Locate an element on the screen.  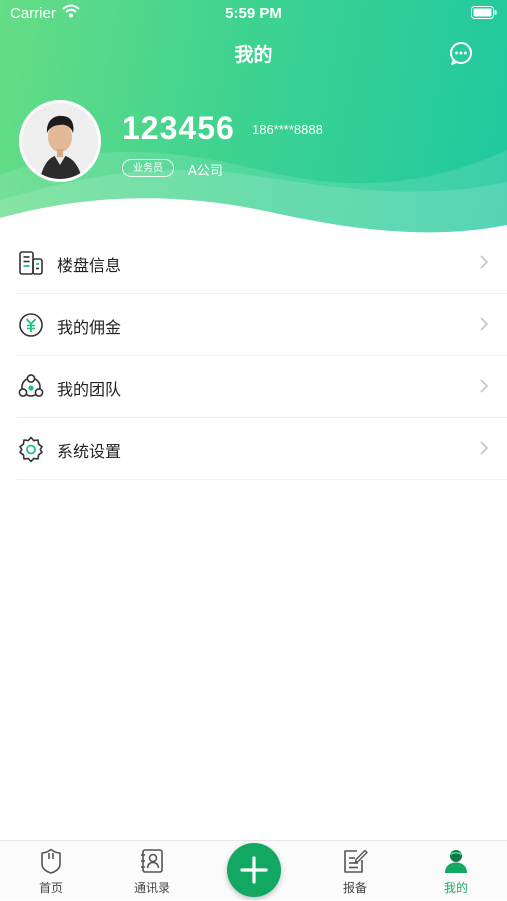
gear-icon is located at coordinates (31, 449).